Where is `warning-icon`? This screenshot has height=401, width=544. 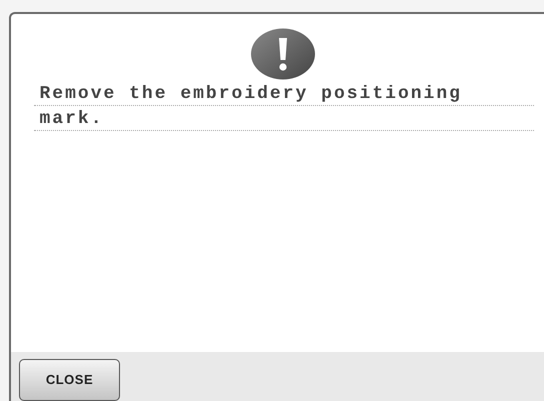
warning-icon is located at coordinates (283, 54).